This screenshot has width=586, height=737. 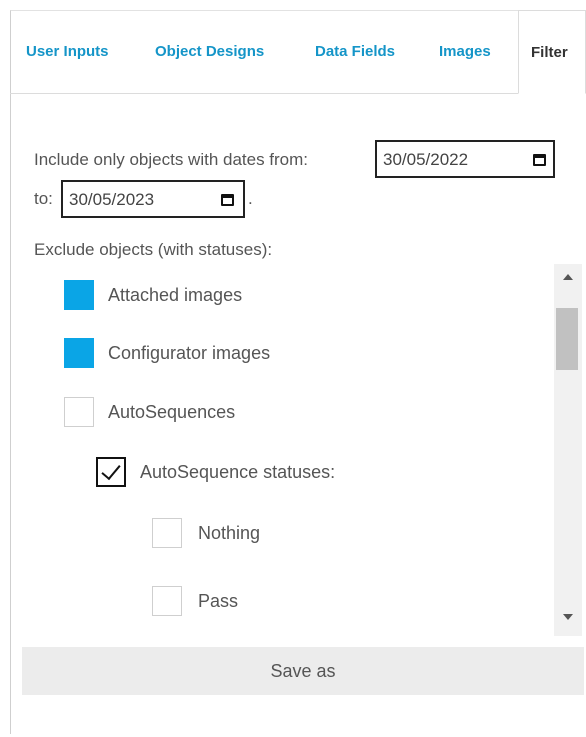 I want to click on tab-object-designs: Object Designs, so click(x=209, y=52).